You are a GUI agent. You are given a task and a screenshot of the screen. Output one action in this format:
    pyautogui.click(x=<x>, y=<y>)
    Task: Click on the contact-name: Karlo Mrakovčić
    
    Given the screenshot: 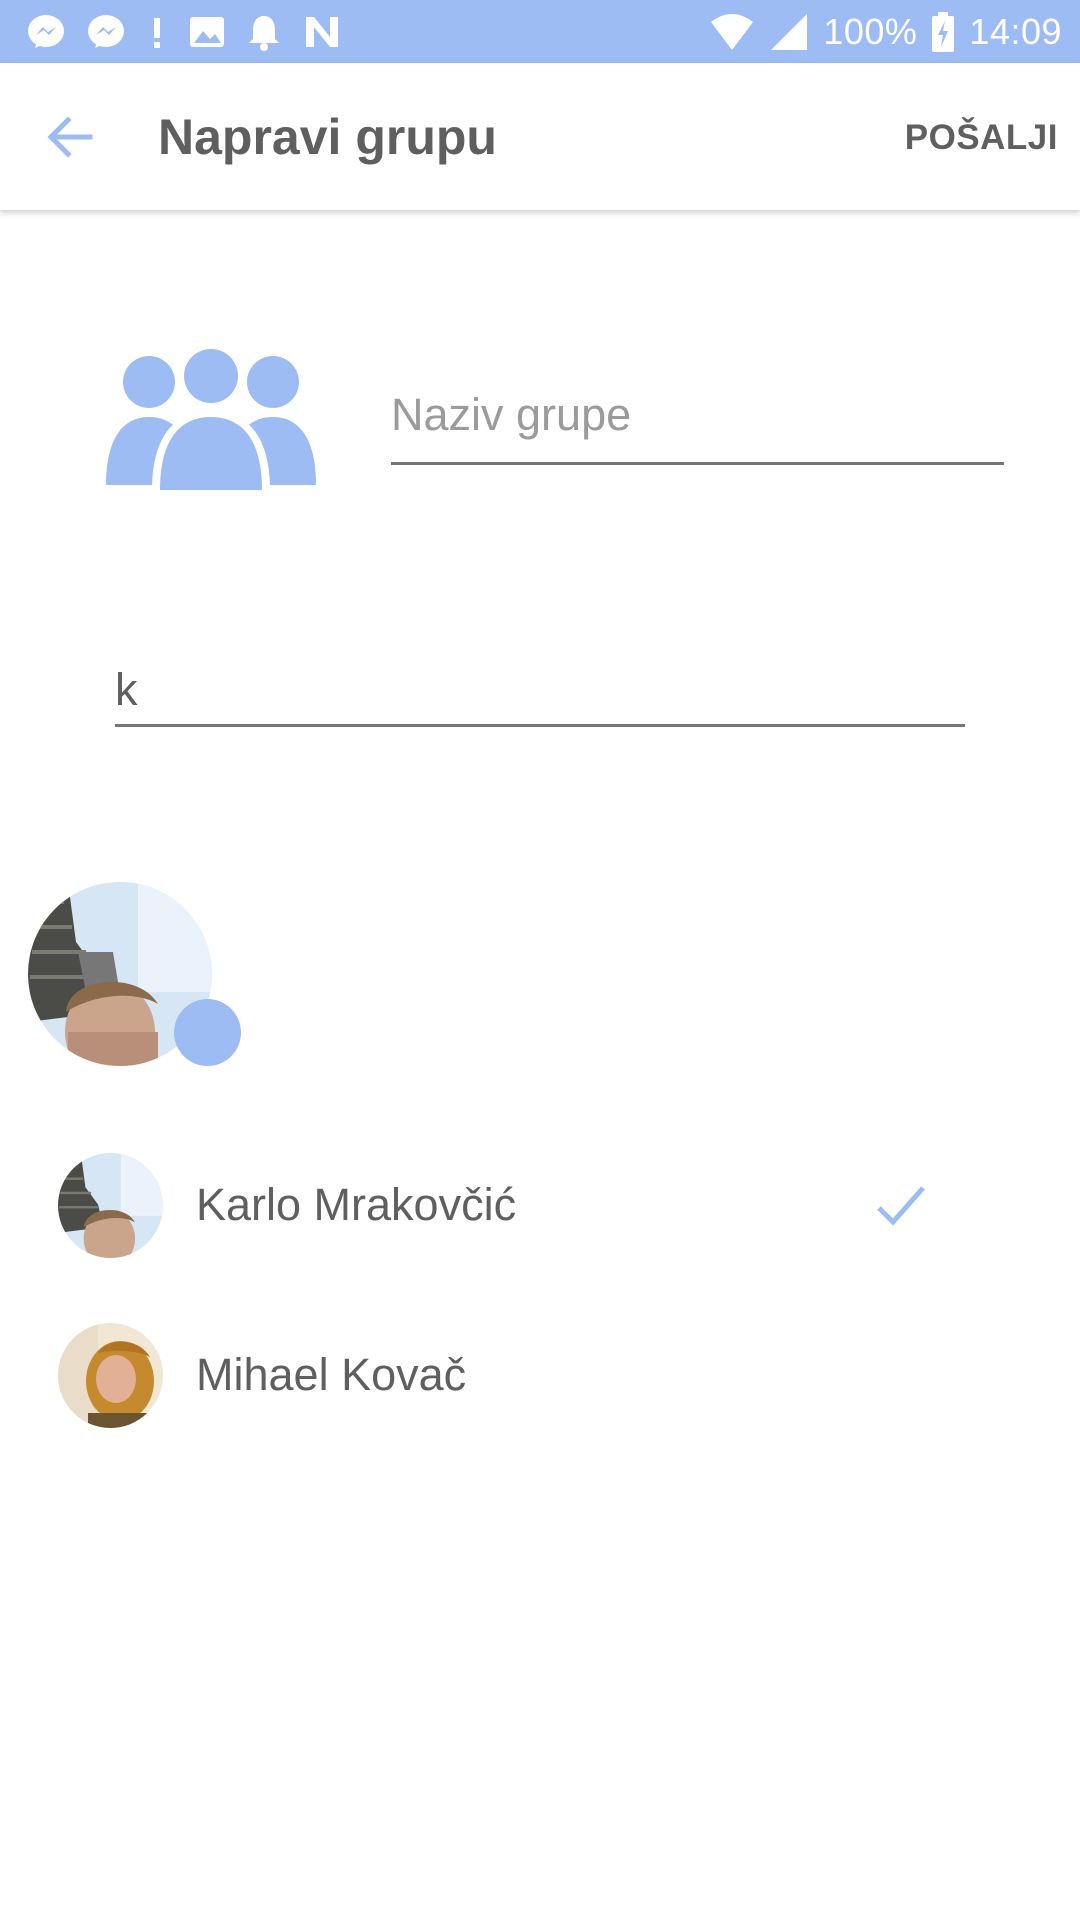 What is the action you would take?
    pyautogui.click(x=356, y=1204)
    